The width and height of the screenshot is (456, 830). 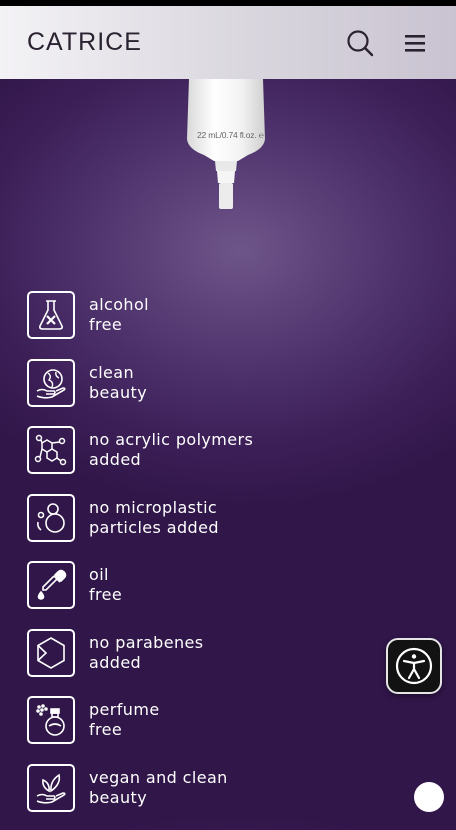 I want to click on hexagon-icon, so click(x=51, y=652).